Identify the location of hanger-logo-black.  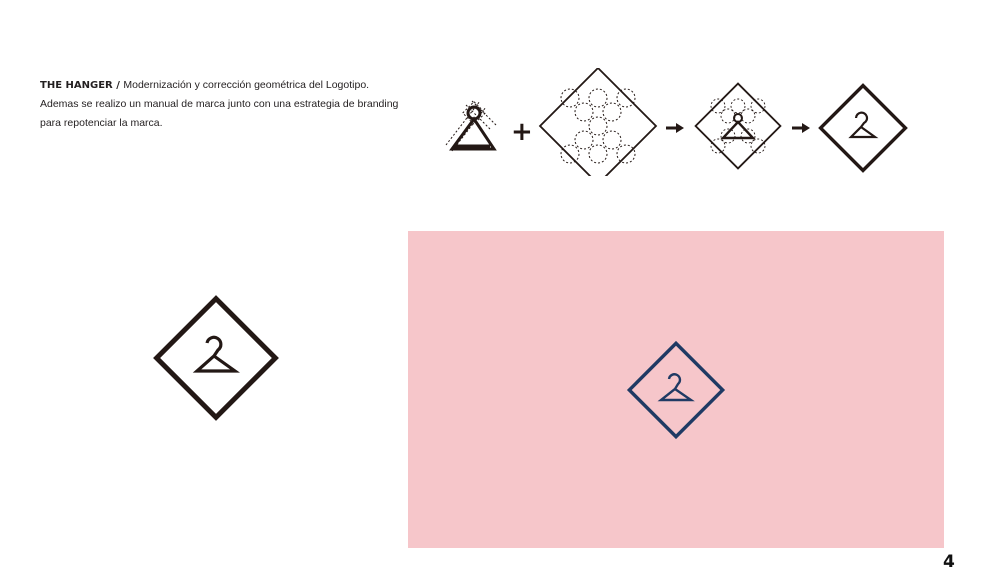
(216, 358).